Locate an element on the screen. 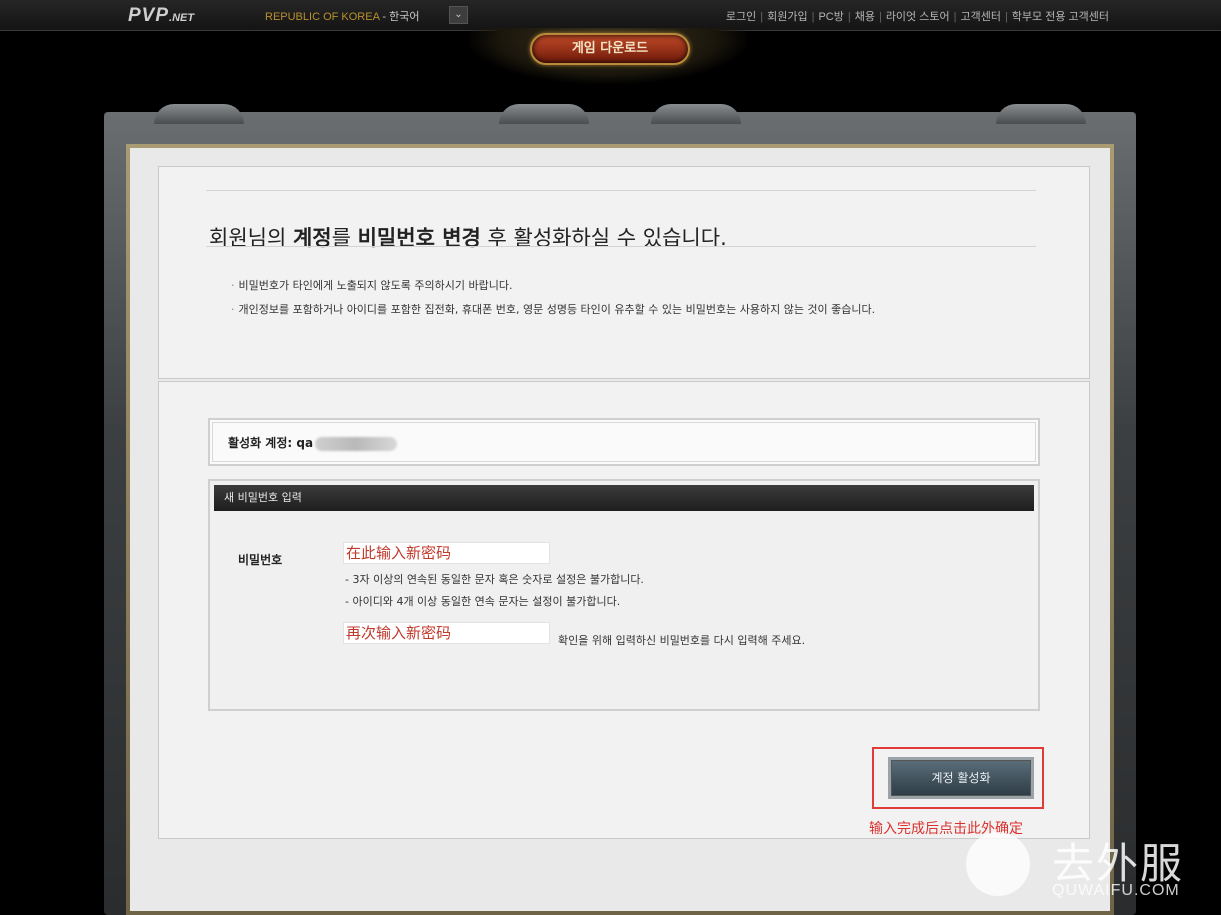 The width and height of the screenshot is (1221, 915). account-label: 활성화 계정: is located at coordinates (260, 443).